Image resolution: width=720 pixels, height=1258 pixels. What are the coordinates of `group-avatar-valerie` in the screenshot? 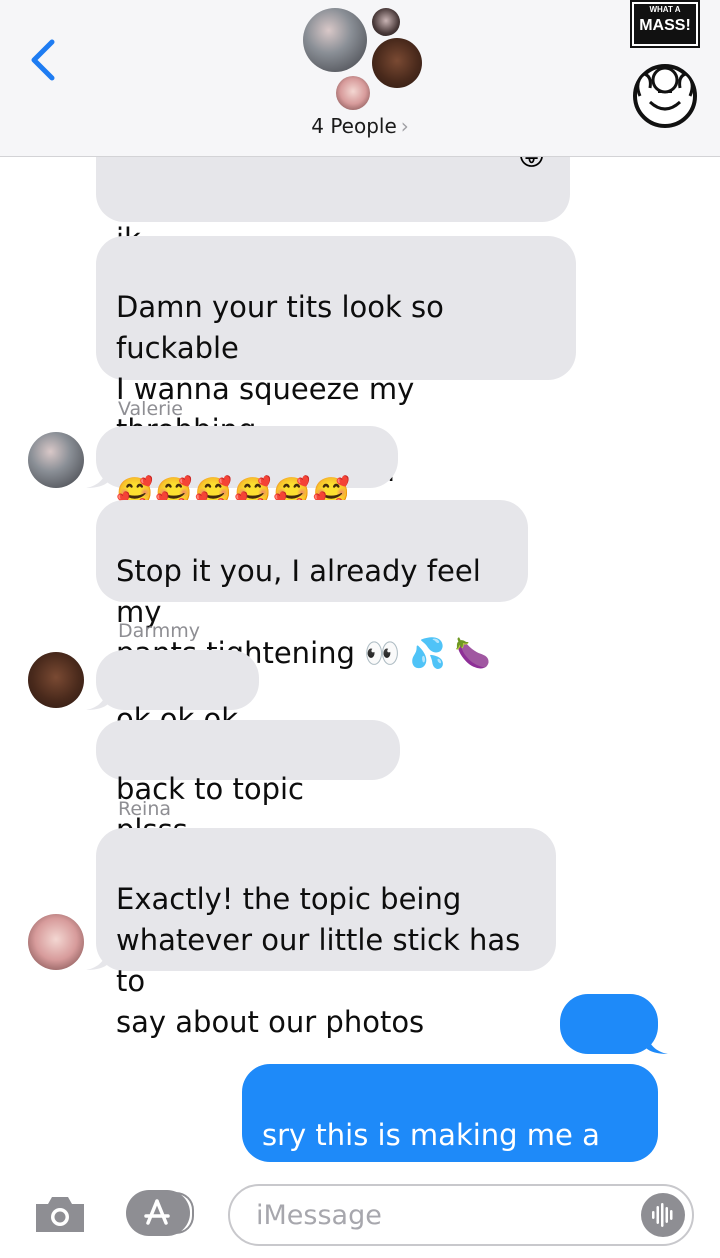 It's located at (335, 40).